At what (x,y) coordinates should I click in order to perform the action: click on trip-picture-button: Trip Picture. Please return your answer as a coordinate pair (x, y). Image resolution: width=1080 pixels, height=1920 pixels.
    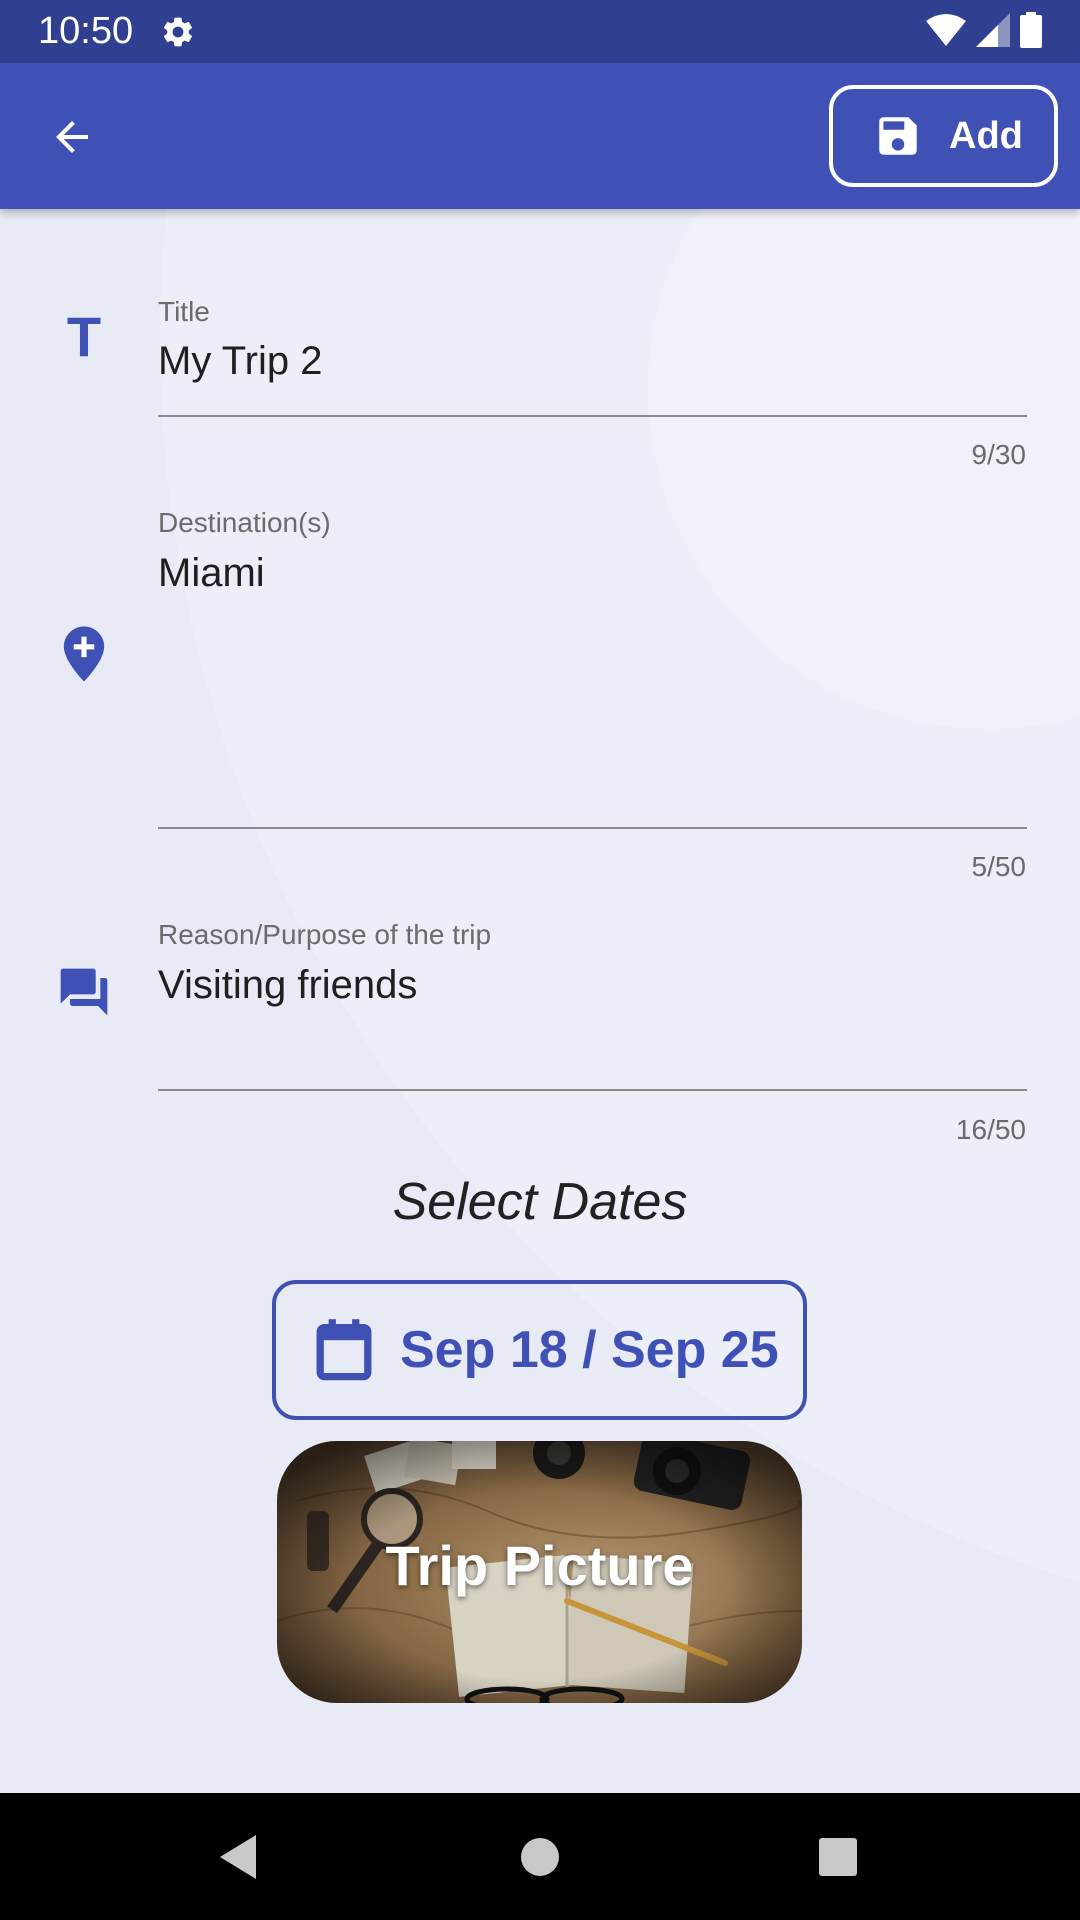
    Looking at the image, I should click on (539, 1572).